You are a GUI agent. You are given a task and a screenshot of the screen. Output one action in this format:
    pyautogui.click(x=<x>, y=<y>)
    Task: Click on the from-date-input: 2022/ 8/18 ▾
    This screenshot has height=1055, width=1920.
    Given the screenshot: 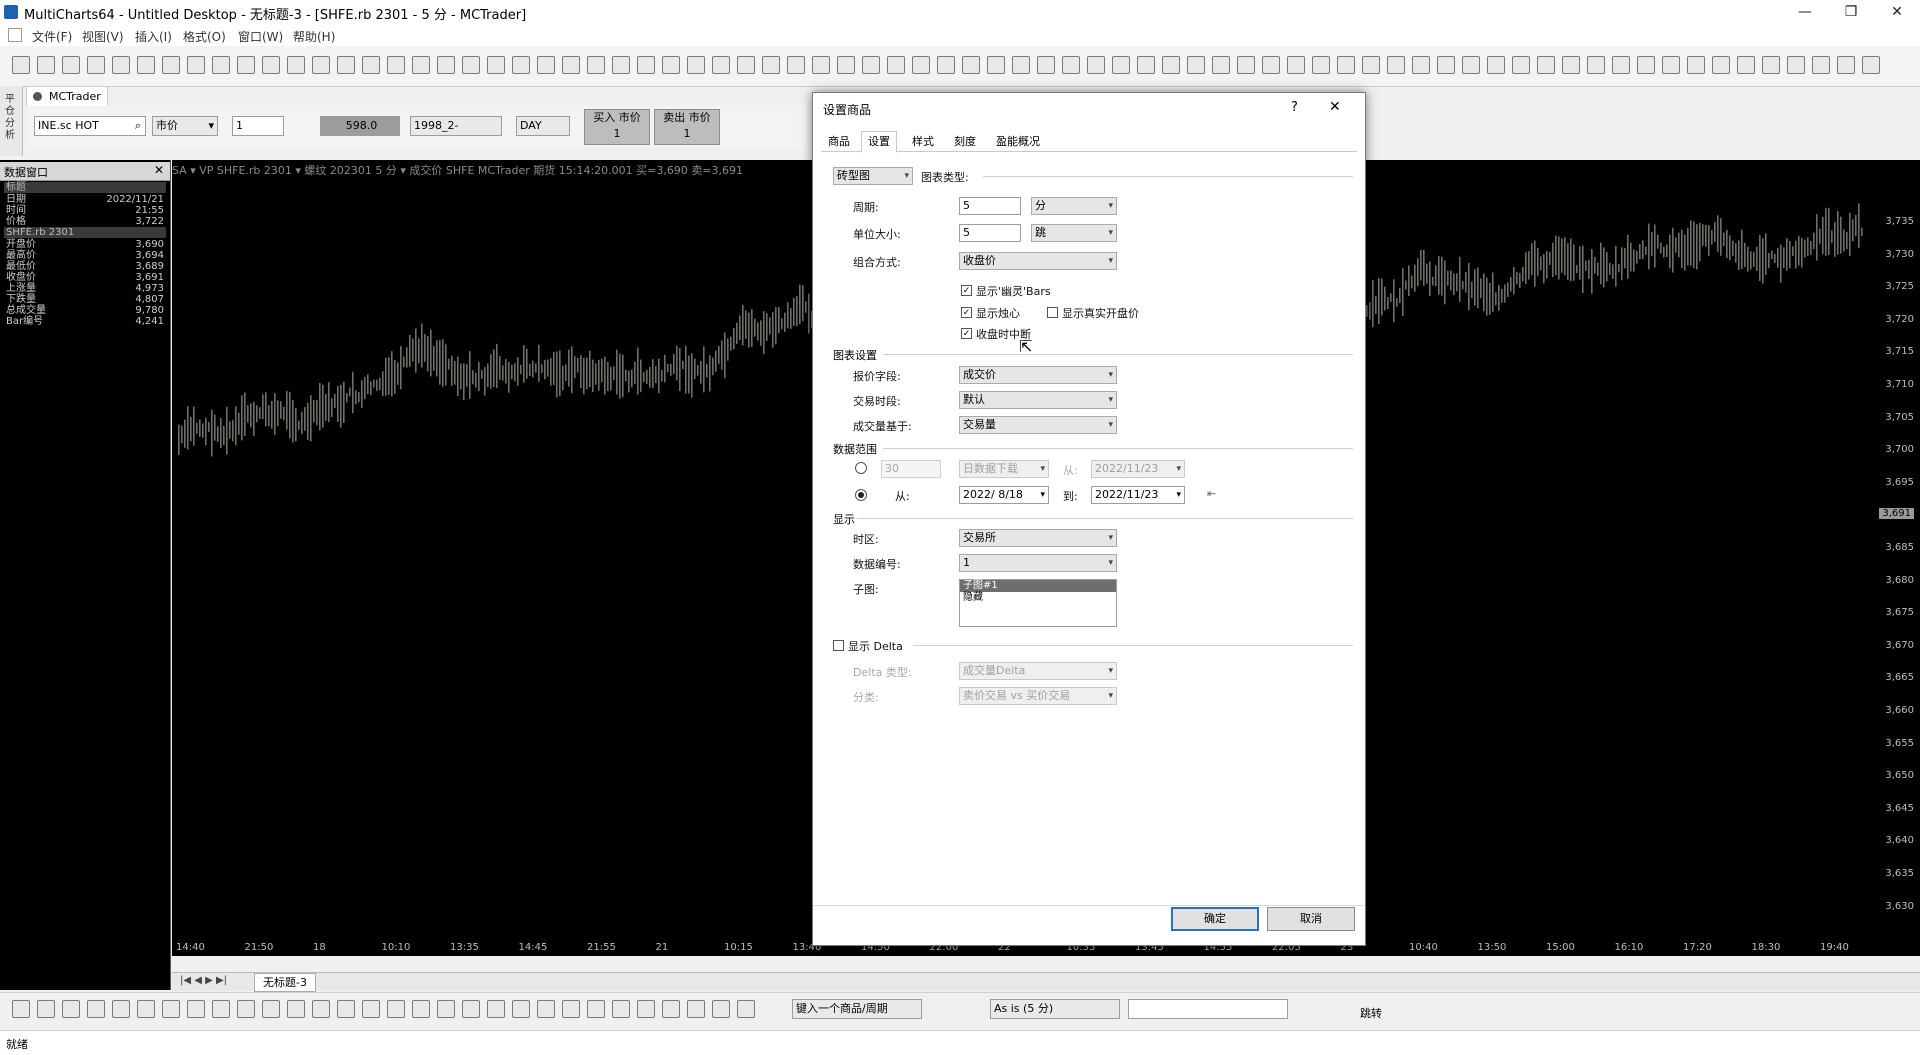 What is the action you would take?
    pyautogui.click(x=1004, y=495)
    